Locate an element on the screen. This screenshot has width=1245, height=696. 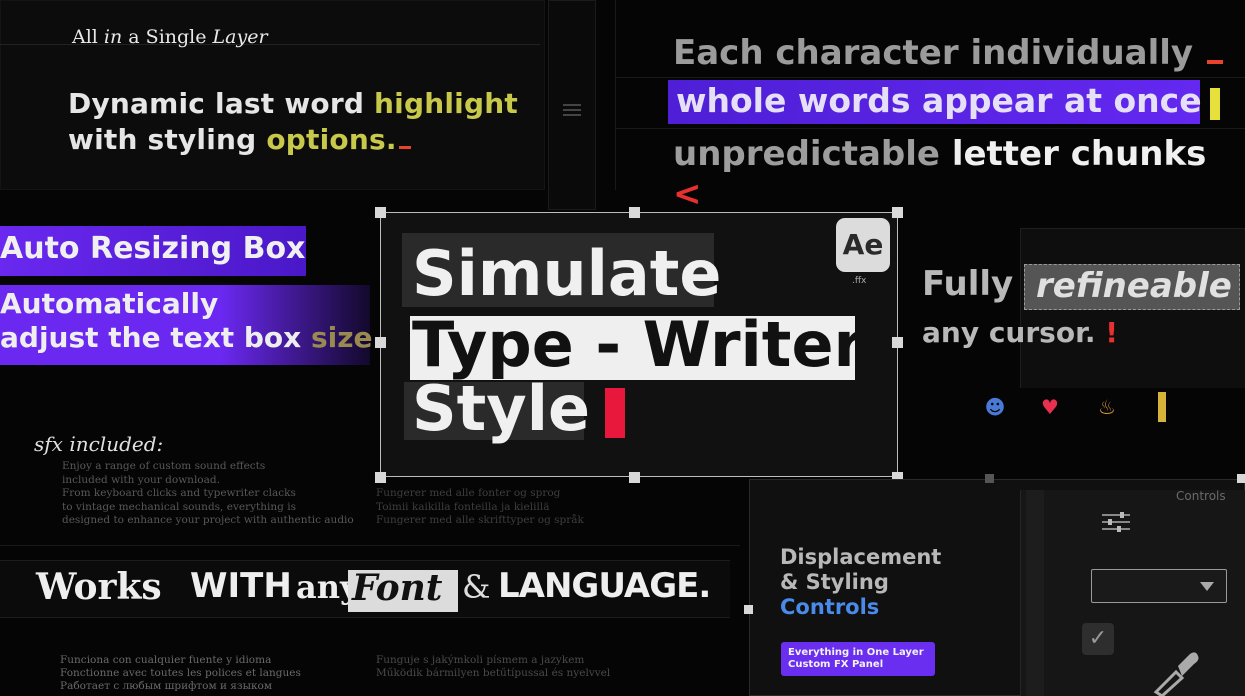
auto-adjust-text: Automatically adjust the text box size is located at coordinates (186, 320).